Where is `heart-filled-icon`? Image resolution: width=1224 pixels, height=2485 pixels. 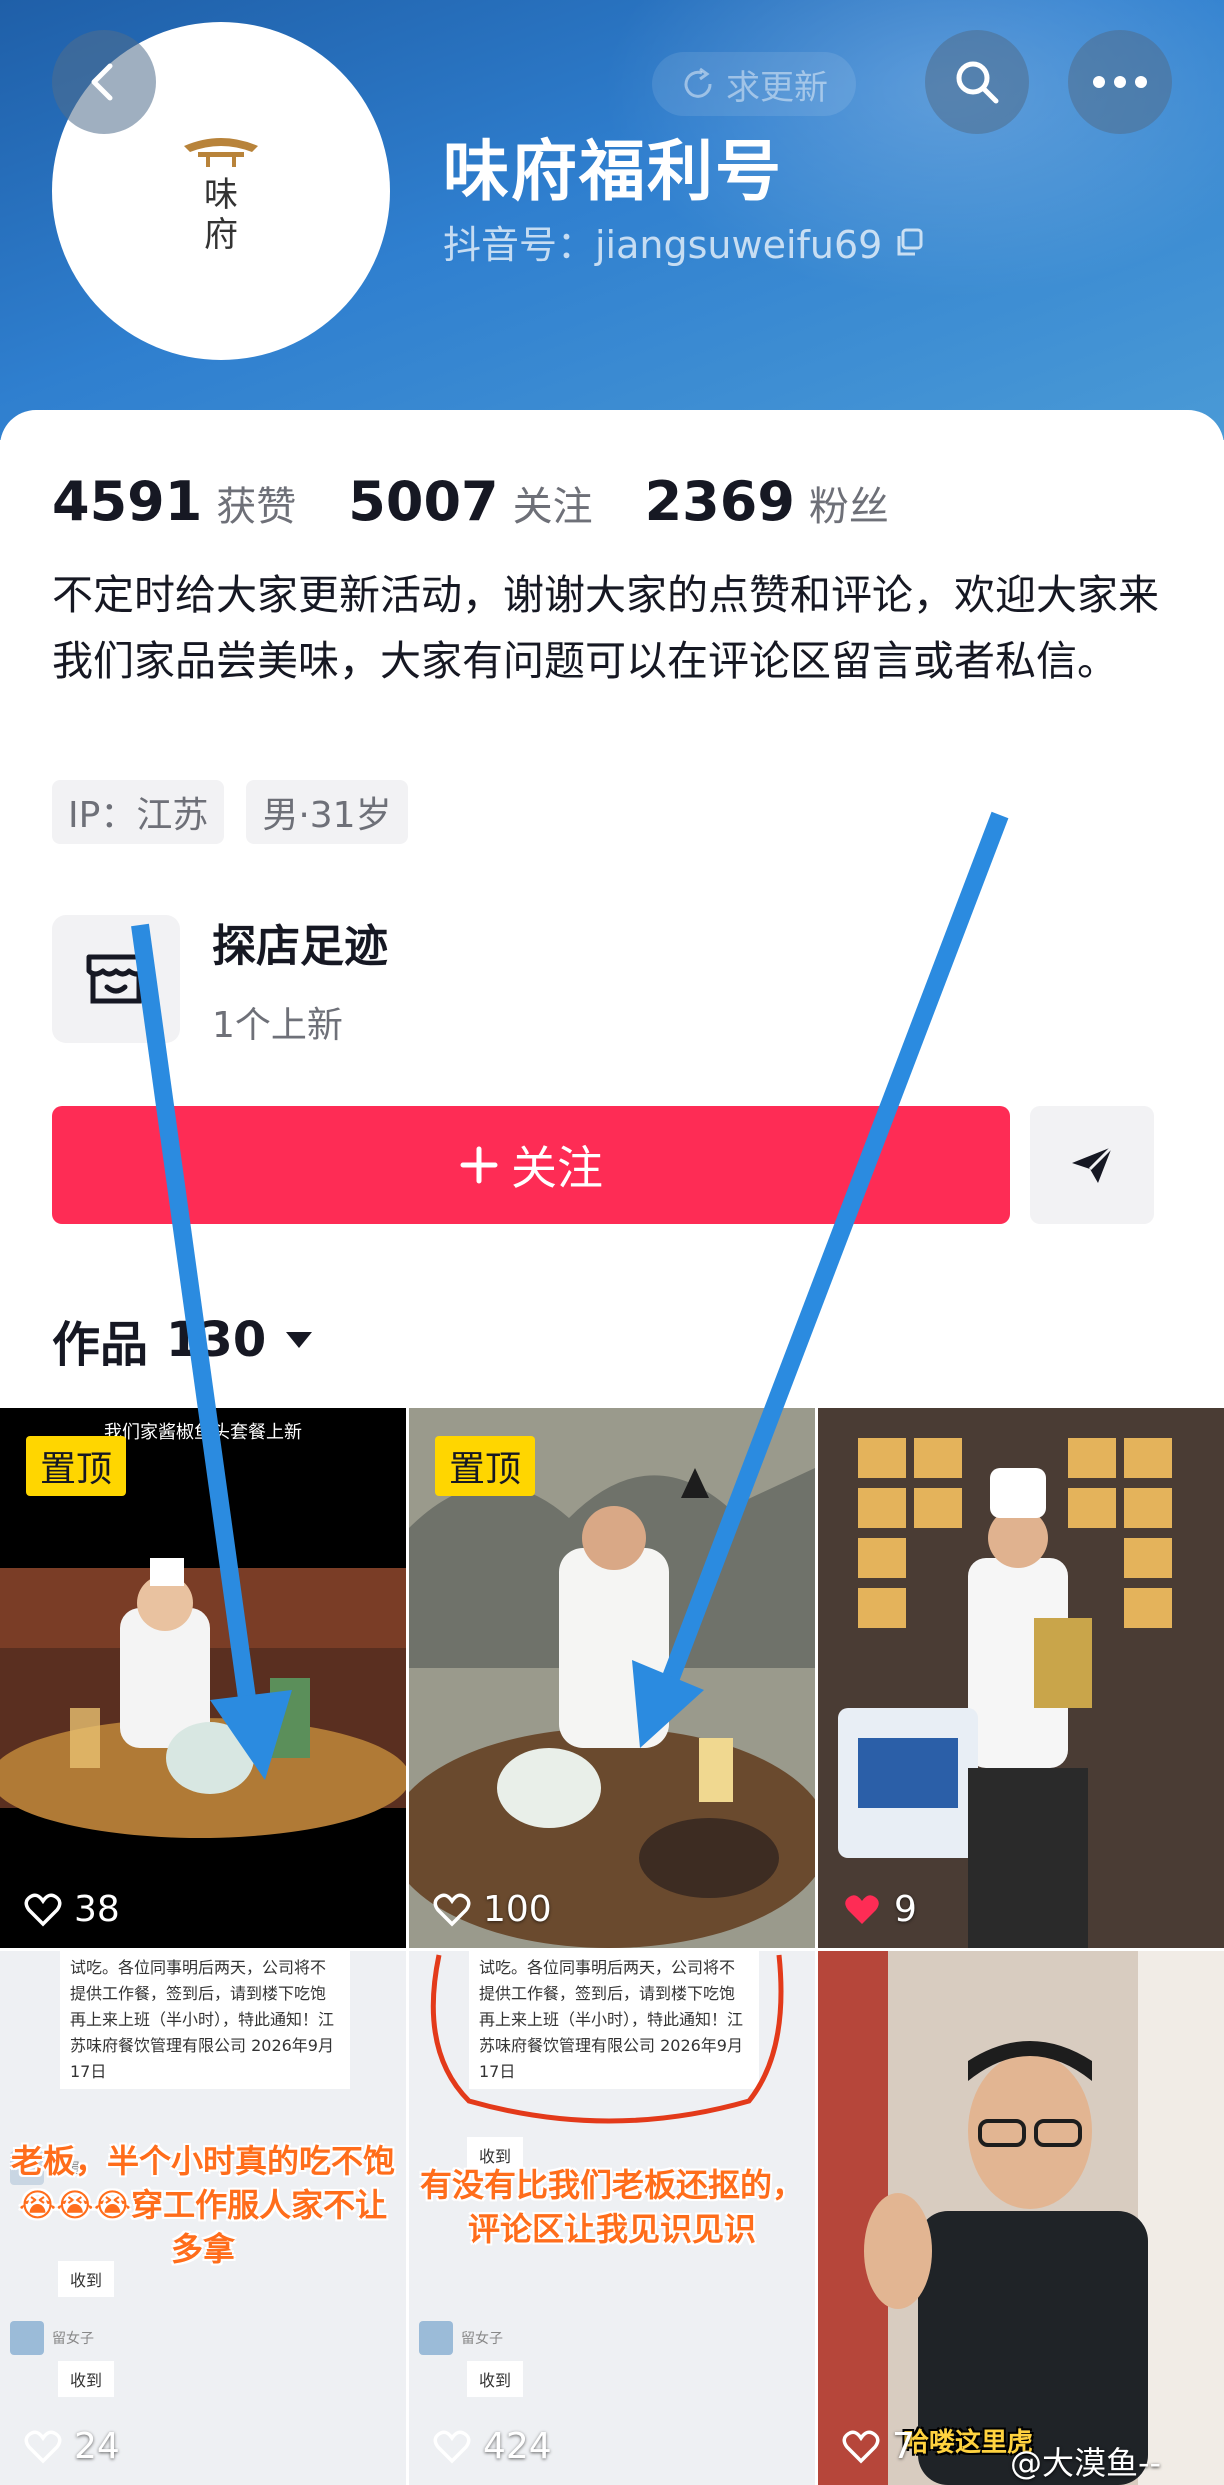 heart-filled-icon is located at coordinates (862, 1909).